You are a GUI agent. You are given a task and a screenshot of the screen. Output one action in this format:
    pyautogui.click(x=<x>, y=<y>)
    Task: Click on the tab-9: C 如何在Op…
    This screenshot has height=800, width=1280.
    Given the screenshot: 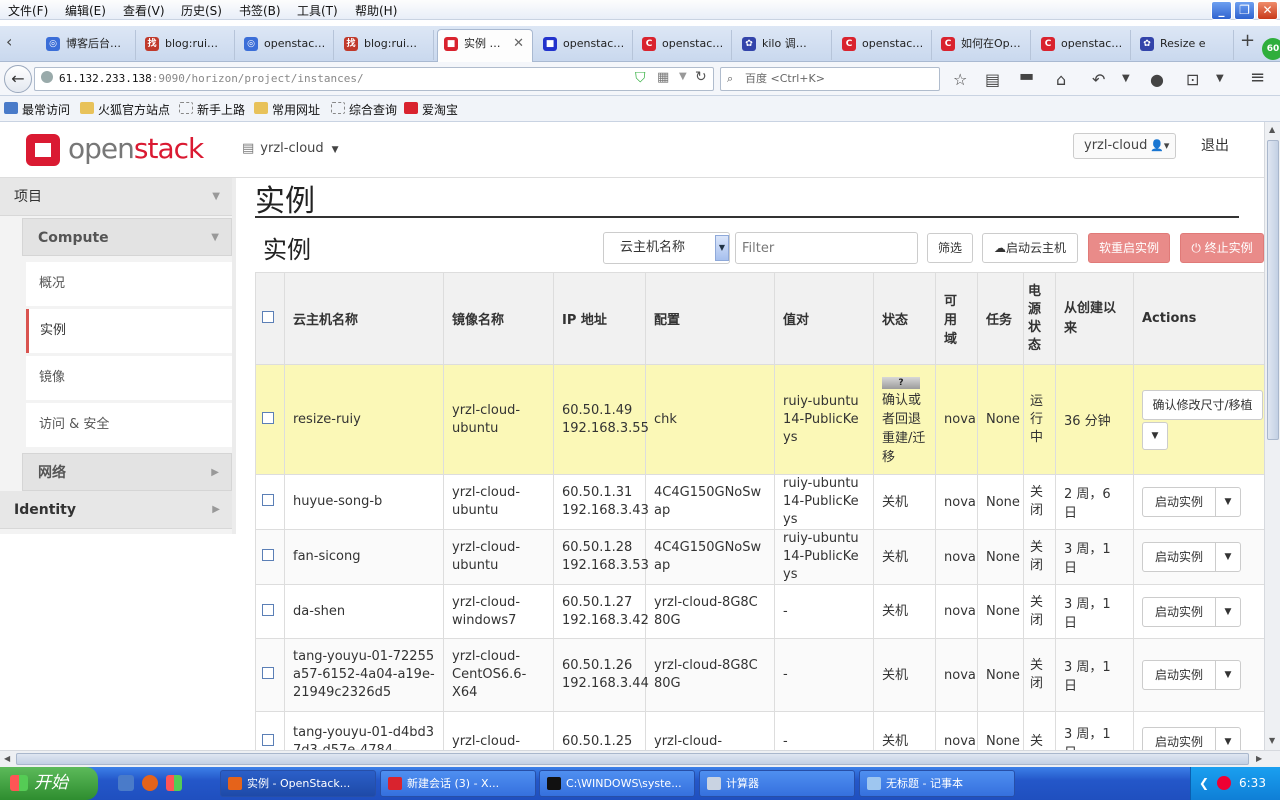 What is the action you would take?
    pyautogui.click(x=983, y=45)
    